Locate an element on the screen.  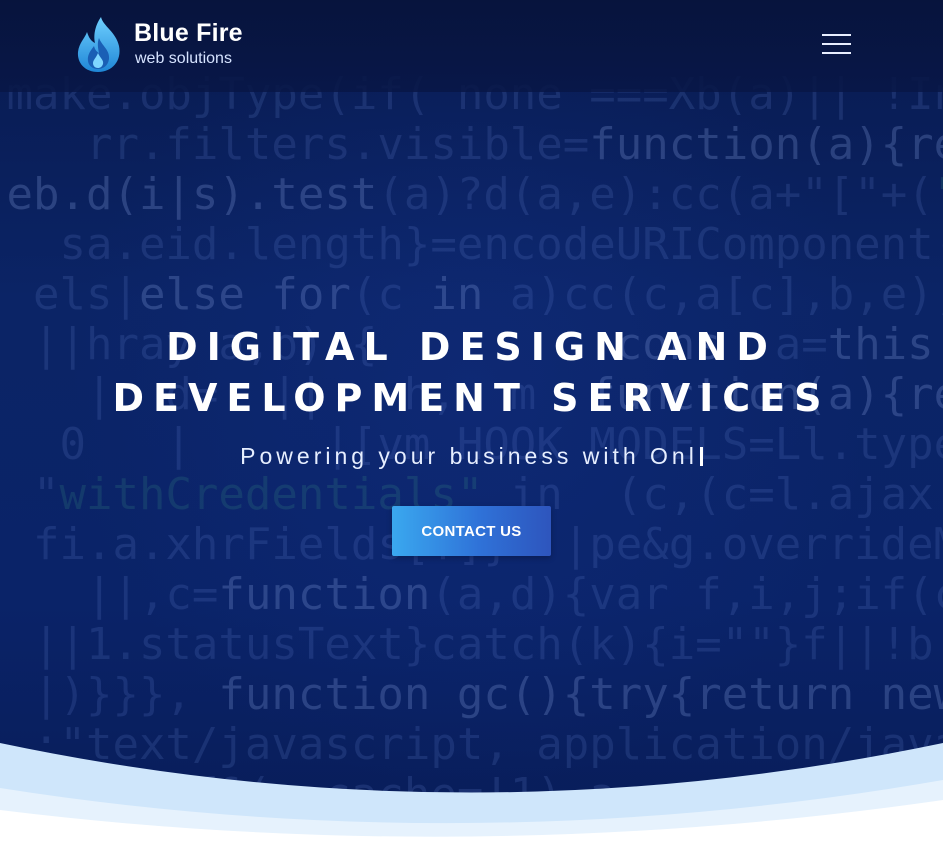
typing-cursor is located at coordinates (701, 456).